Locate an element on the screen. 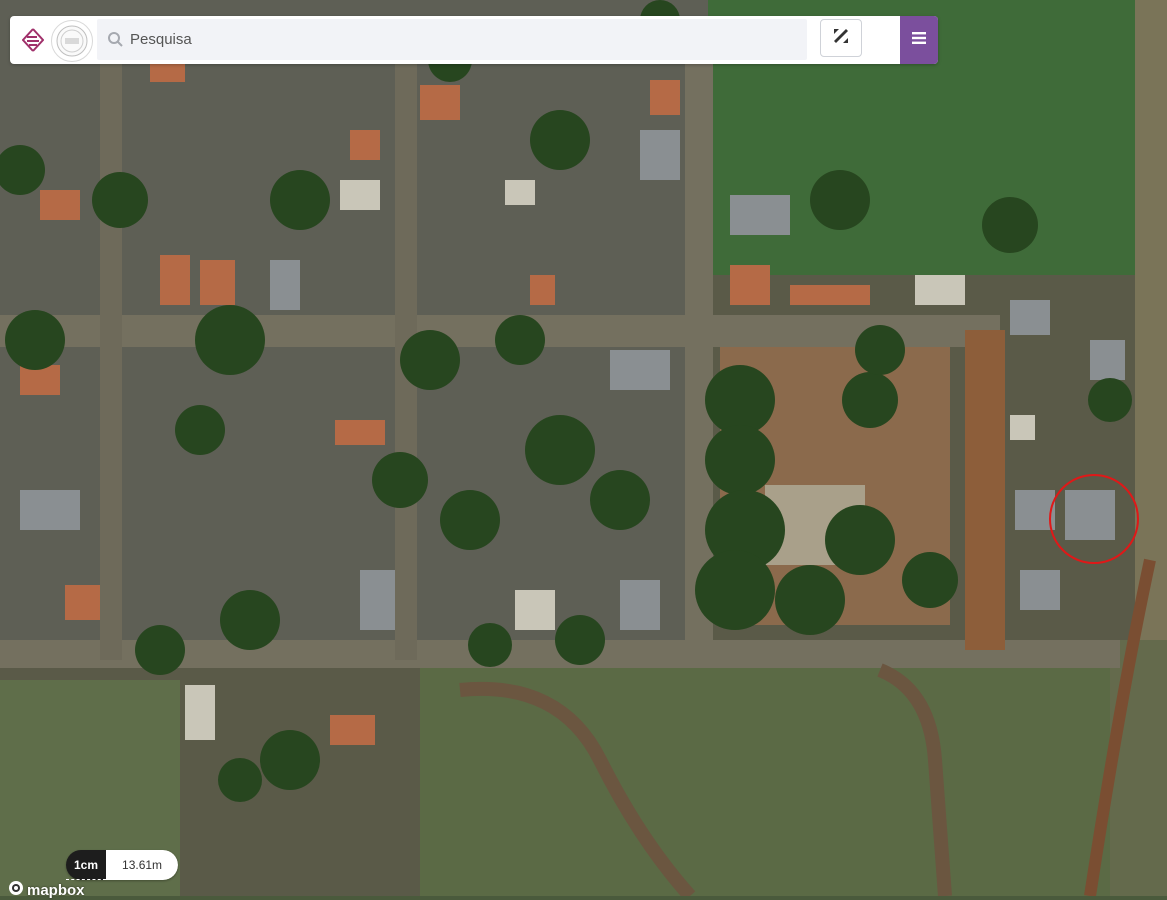  scale-distance-label: 13.61m is located at coordinates (142, 865).